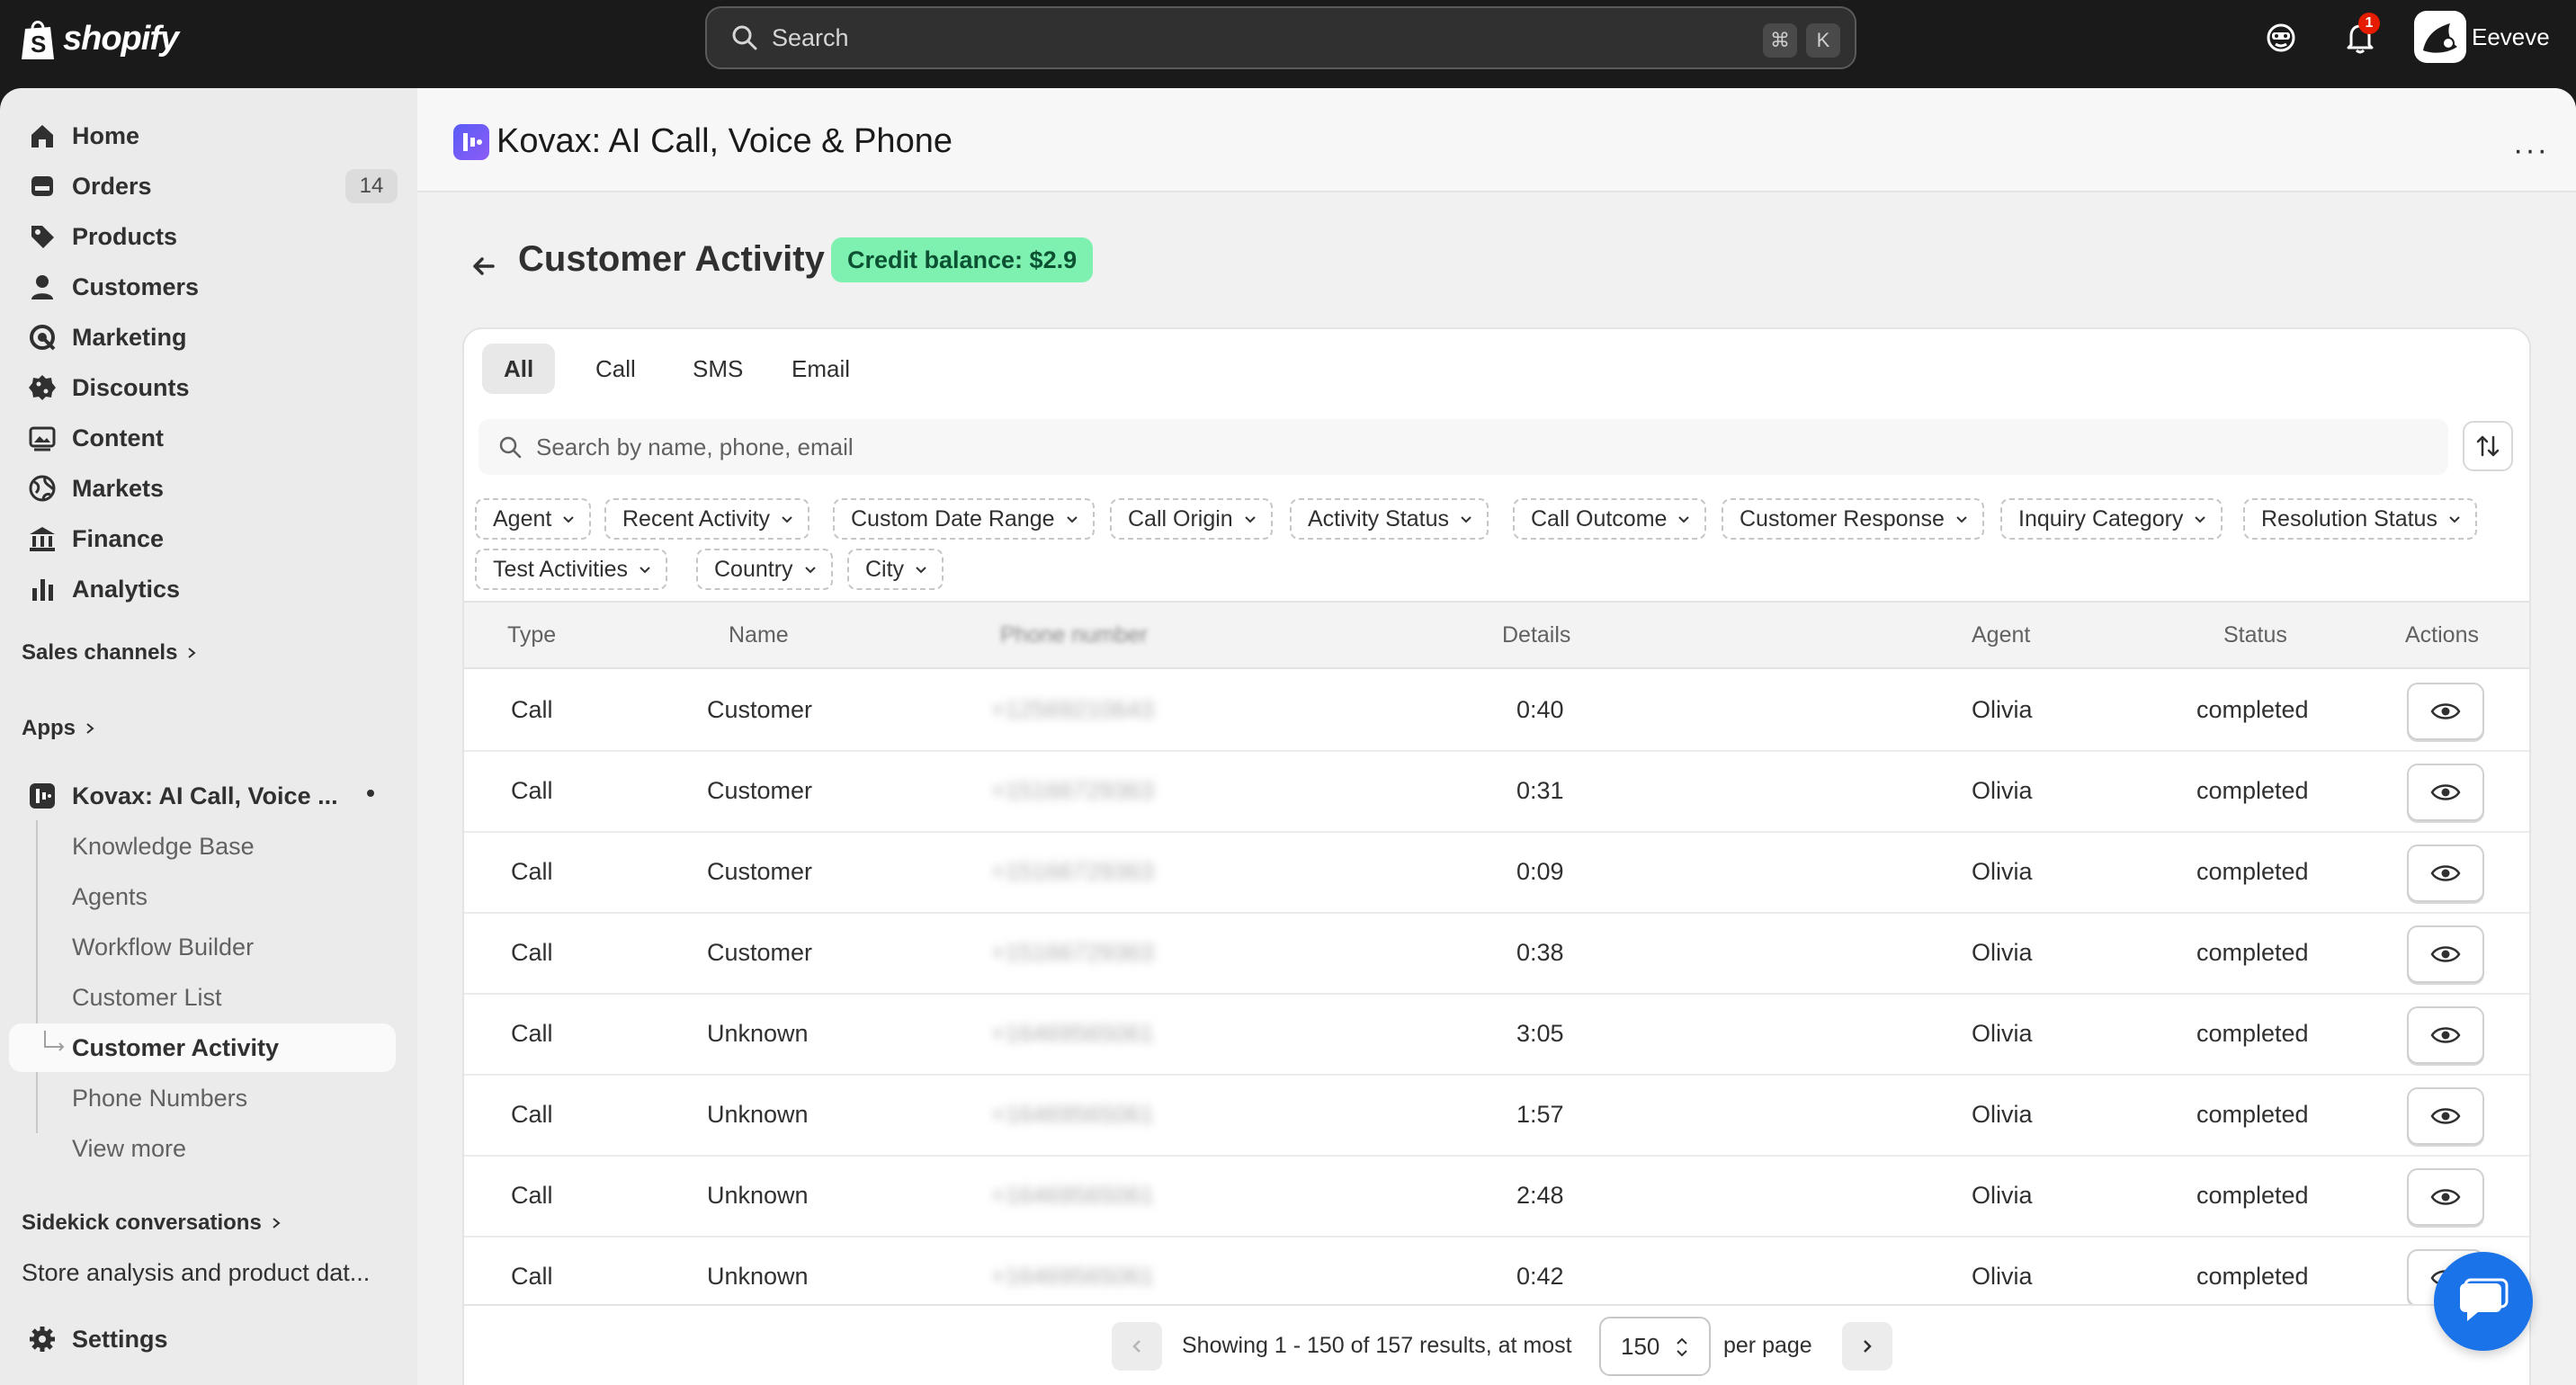 The height and width of the screenshot is (1385, 2576). I want to click on activity-search-input: Search by name, phone, email, so click(1463, 447).